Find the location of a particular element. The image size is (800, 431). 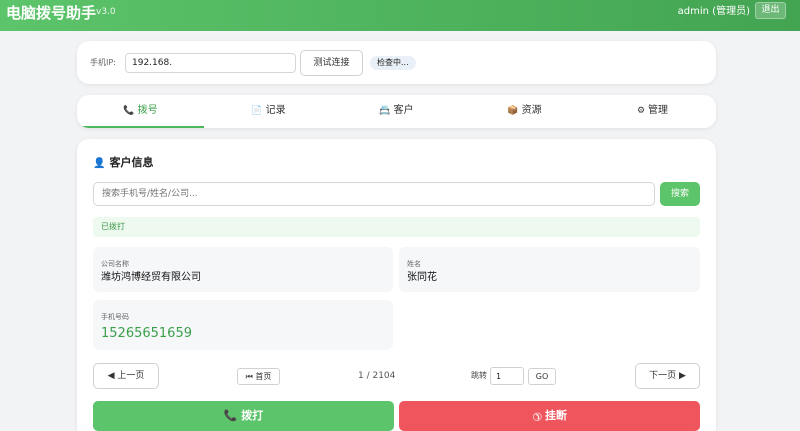

tab-customers: 📇 客户 is located at coordinates (396, 111).